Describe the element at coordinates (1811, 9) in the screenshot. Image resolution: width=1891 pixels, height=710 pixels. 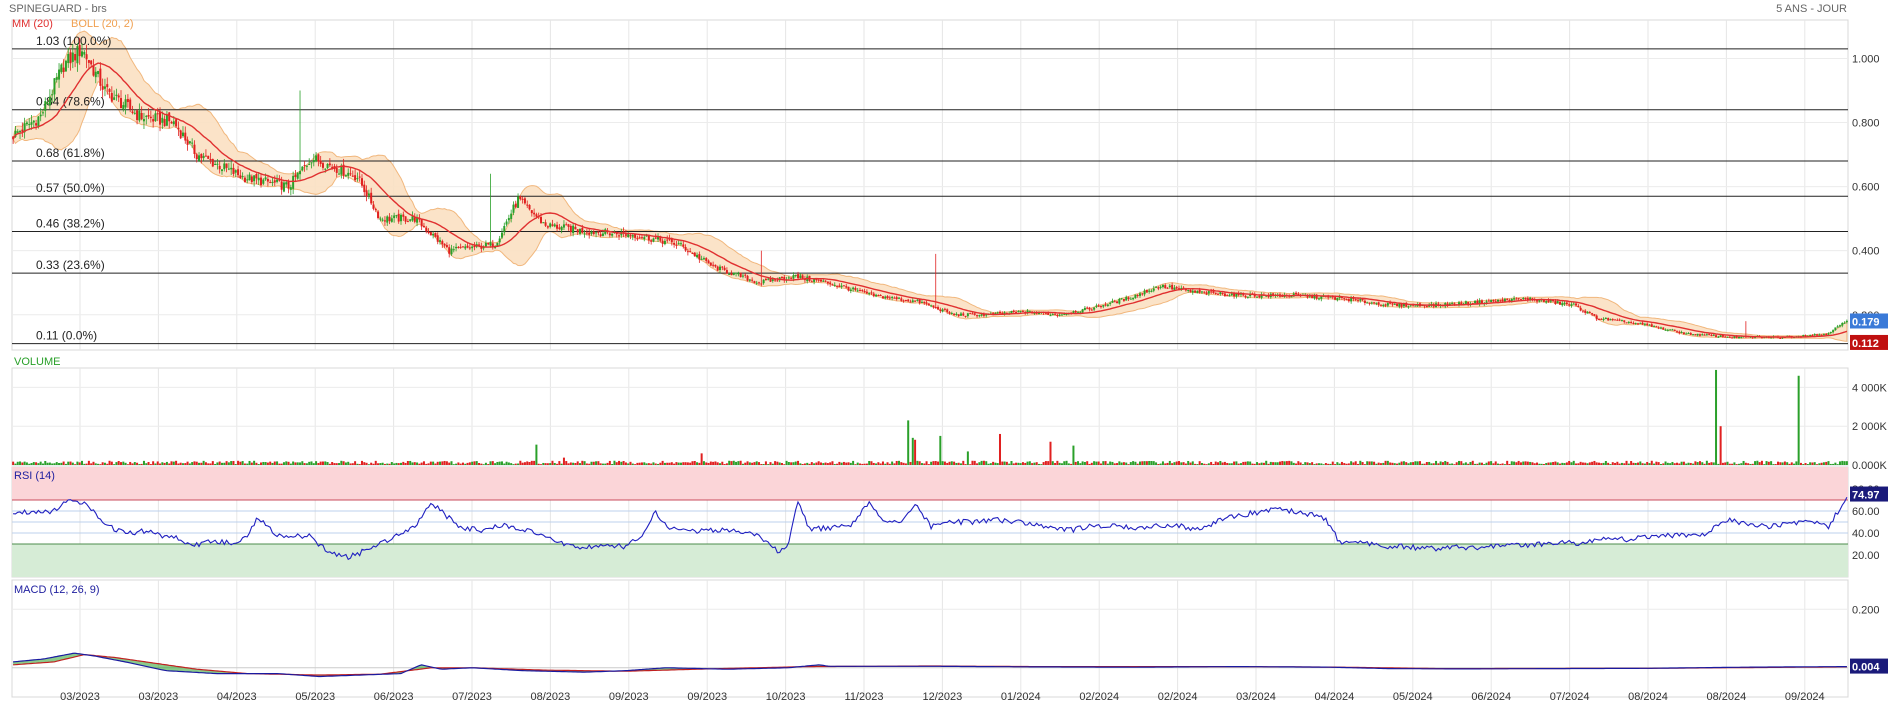
I see `period-label: 5 ANS - JOUR` at that location.